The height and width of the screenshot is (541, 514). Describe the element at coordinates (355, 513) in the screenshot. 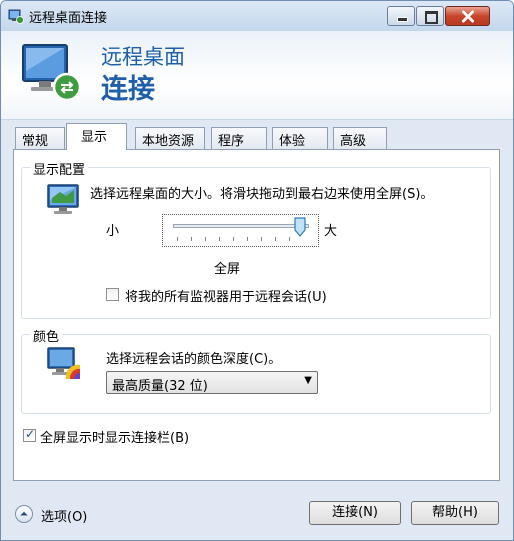

I see `connect-button: 连接(N)` at that location.